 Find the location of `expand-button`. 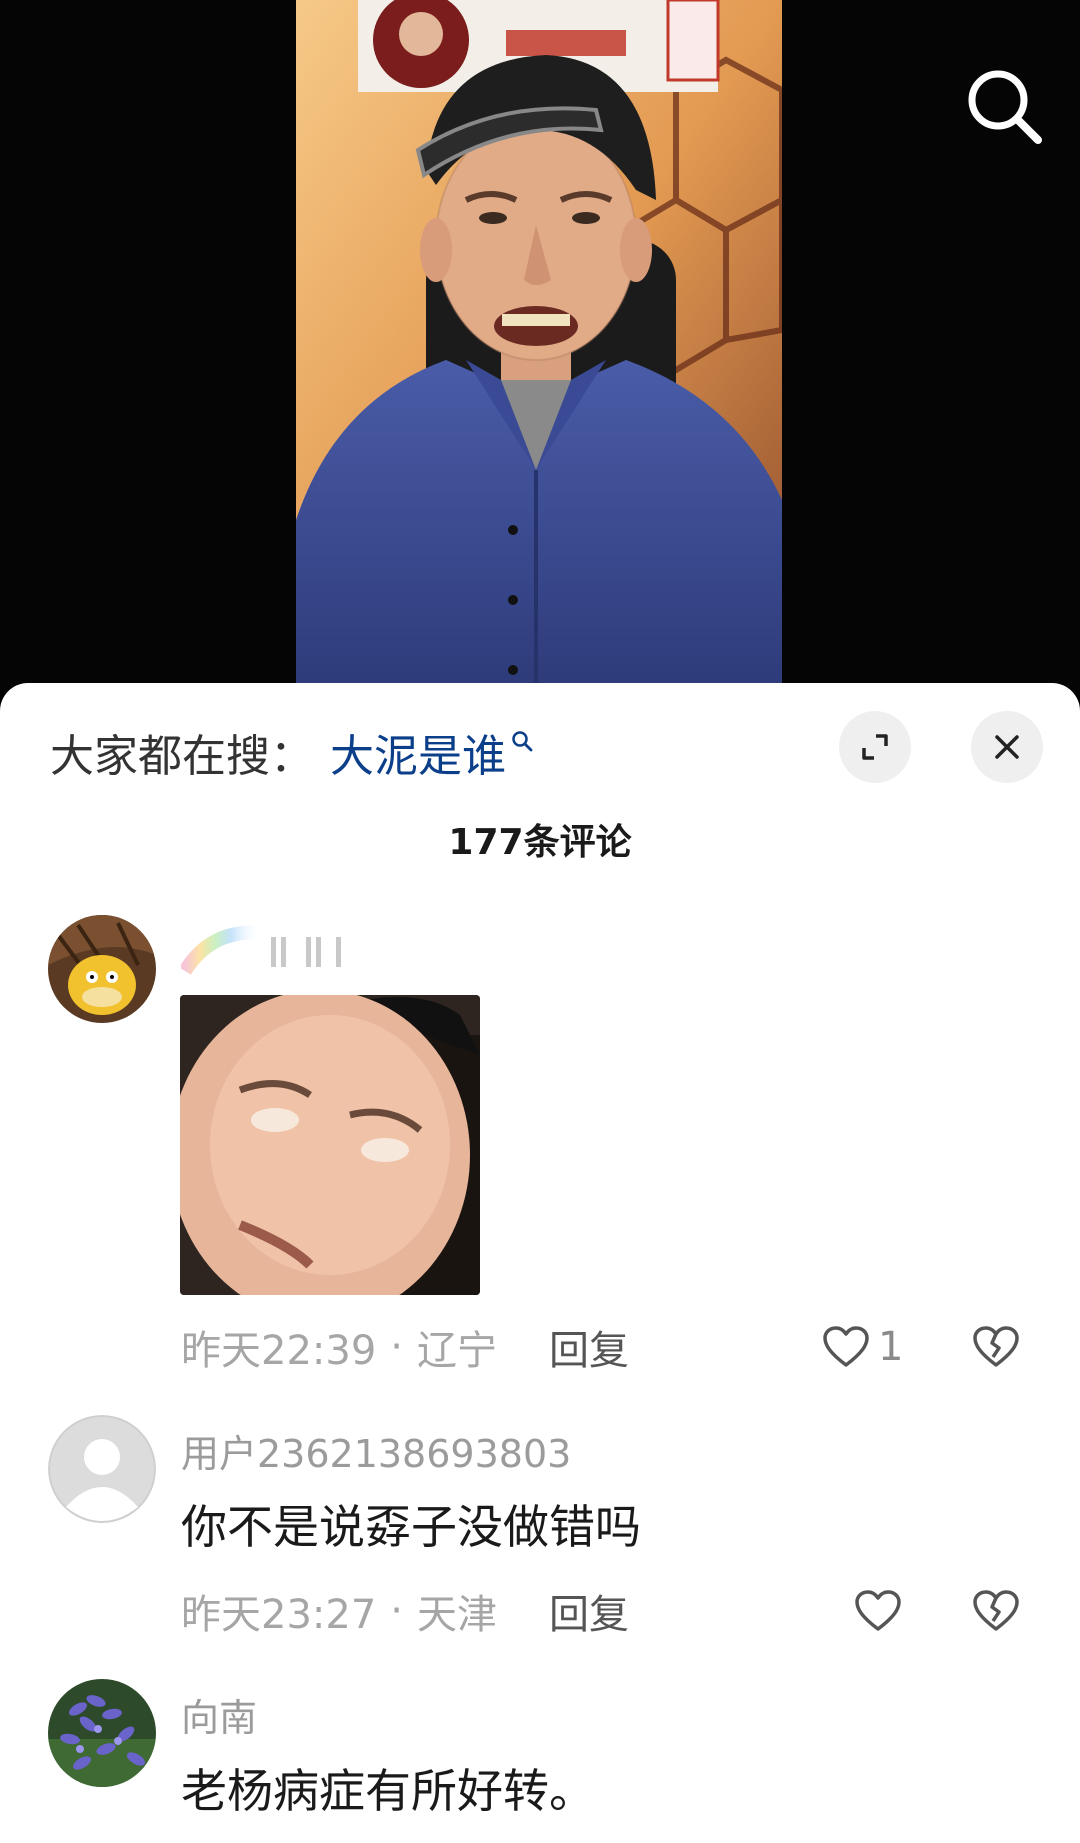

expand-button is located at coordinates (875, 747).